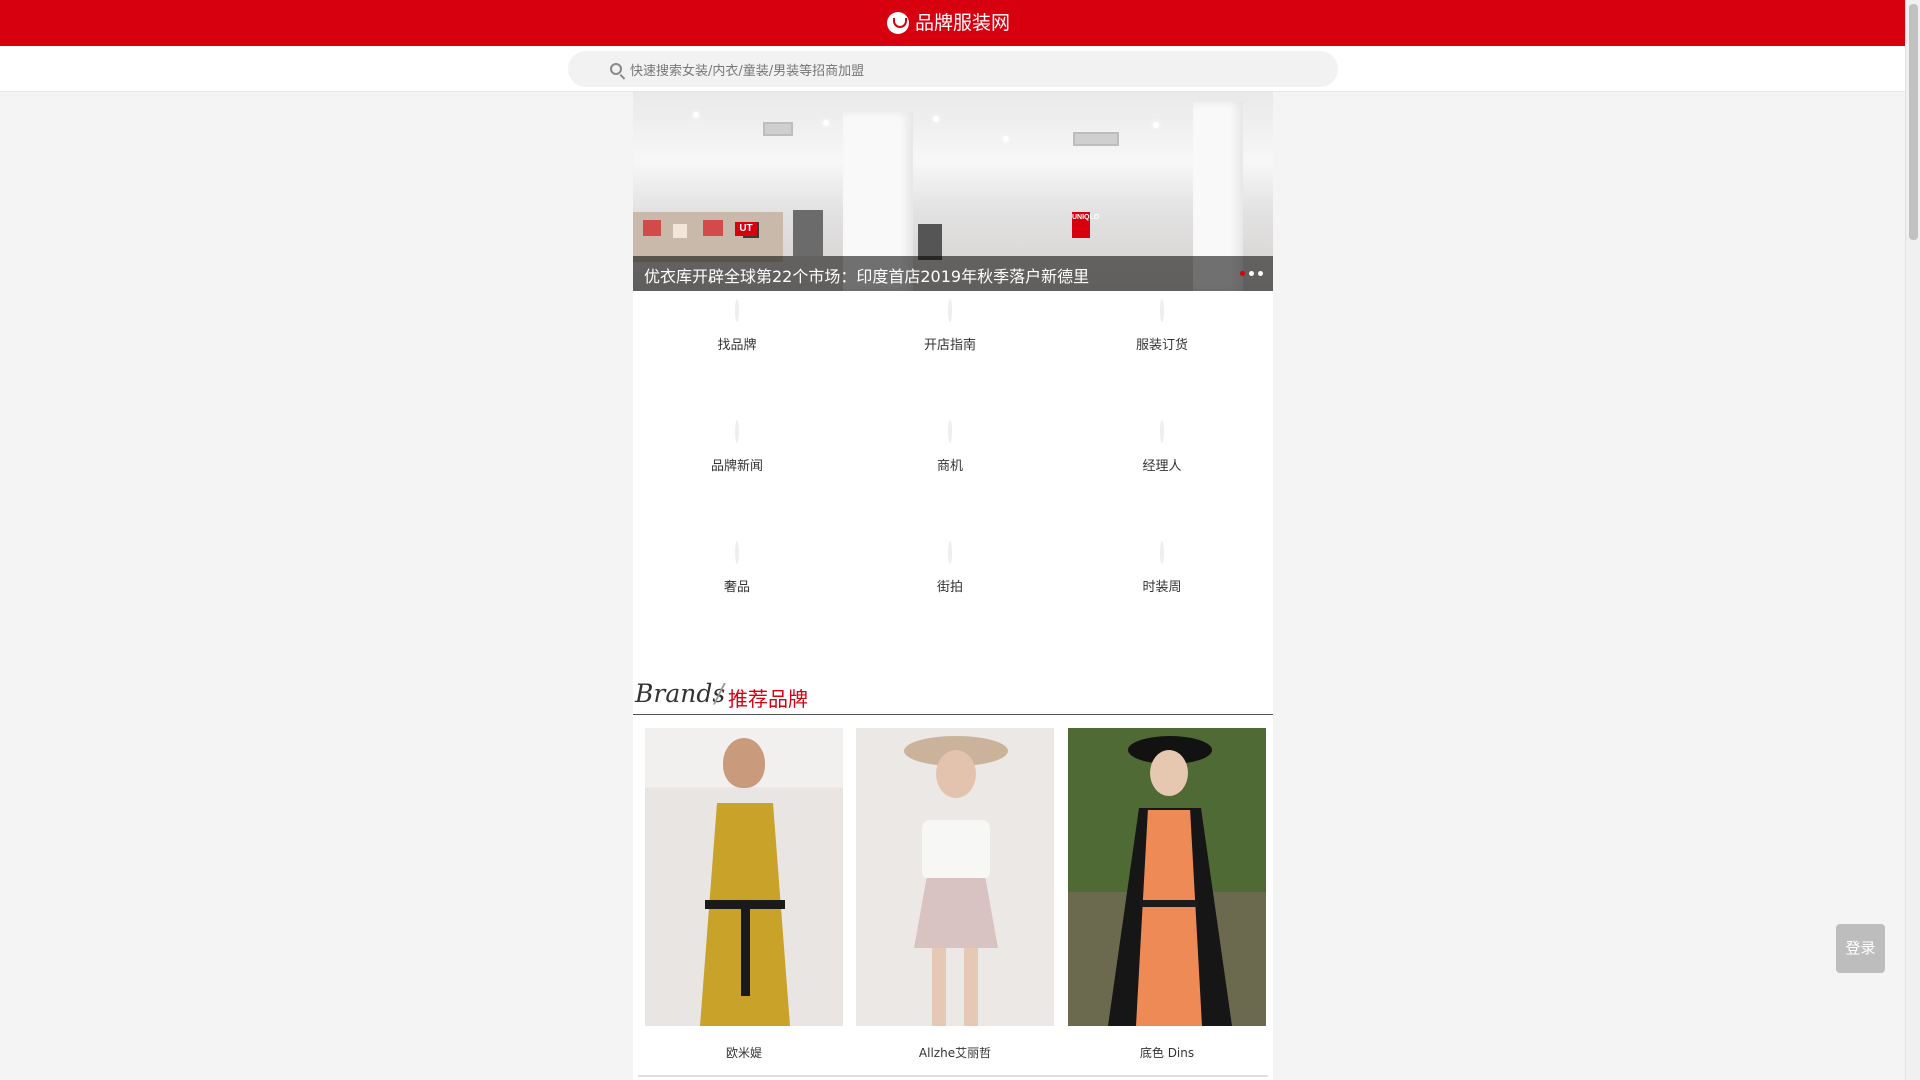 The width and height of the screenshot is (1920, 1080). What do you see at coordinates (736, 466) in the screenshot?
I see `category-label: 品牌新闻` at bounding box center [736, 466].